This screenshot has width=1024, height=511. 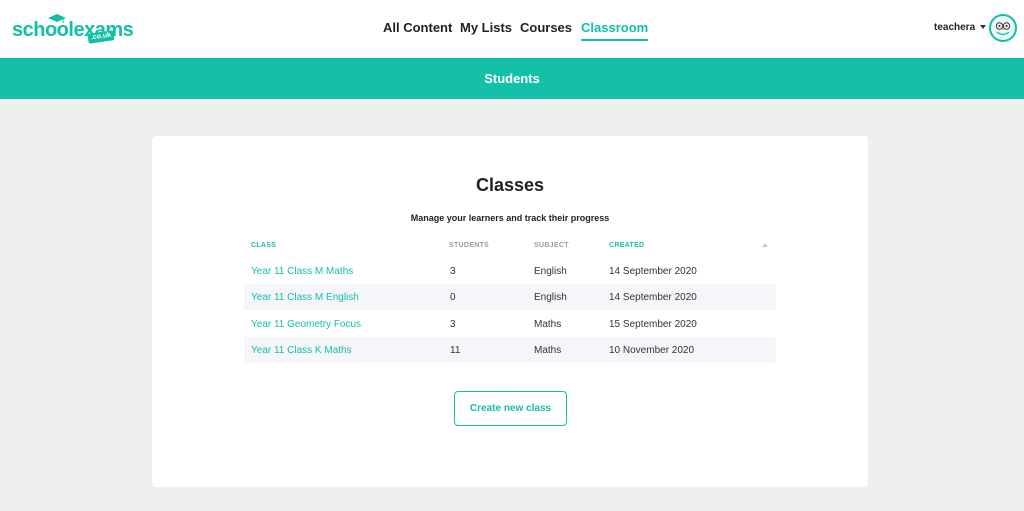 What do you see at coordinates (546, 28) in the screenshot?
I see `nav-courses: Courses` at bounding box center [546, 28].